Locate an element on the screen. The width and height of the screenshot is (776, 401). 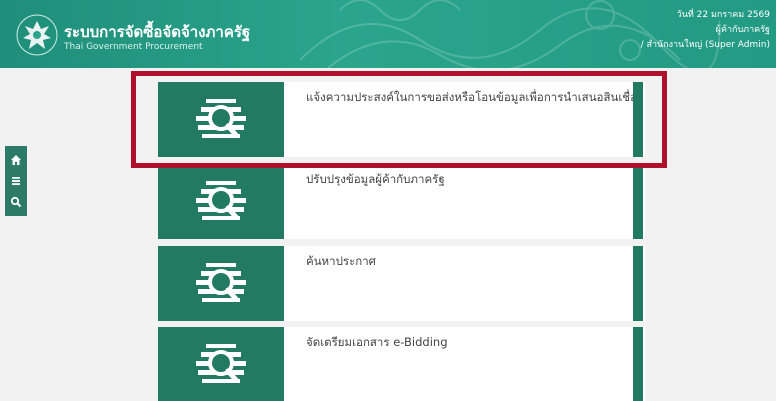
home-button is located at coordinates (16, 160).